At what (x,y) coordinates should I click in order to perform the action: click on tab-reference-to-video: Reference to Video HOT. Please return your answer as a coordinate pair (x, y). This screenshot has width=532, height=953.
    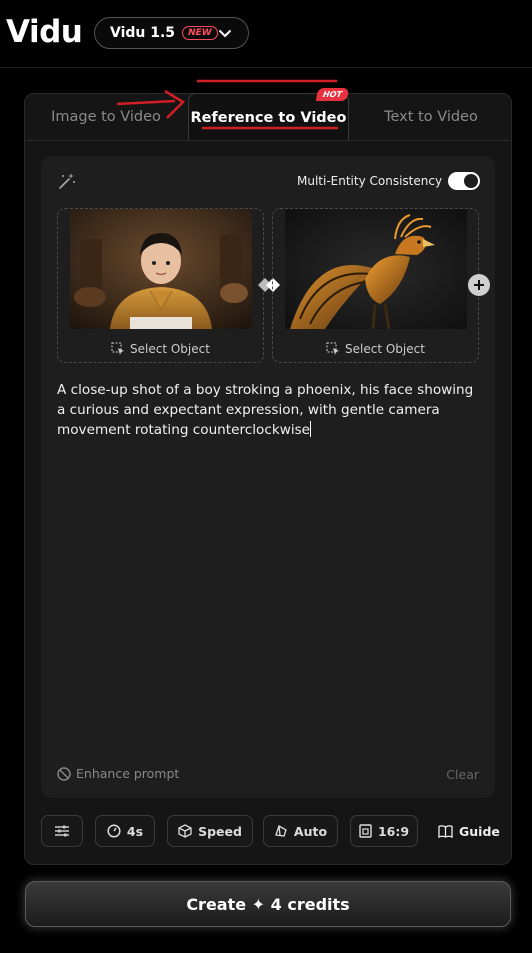
    Looking at the image, I should click on (269, 114).